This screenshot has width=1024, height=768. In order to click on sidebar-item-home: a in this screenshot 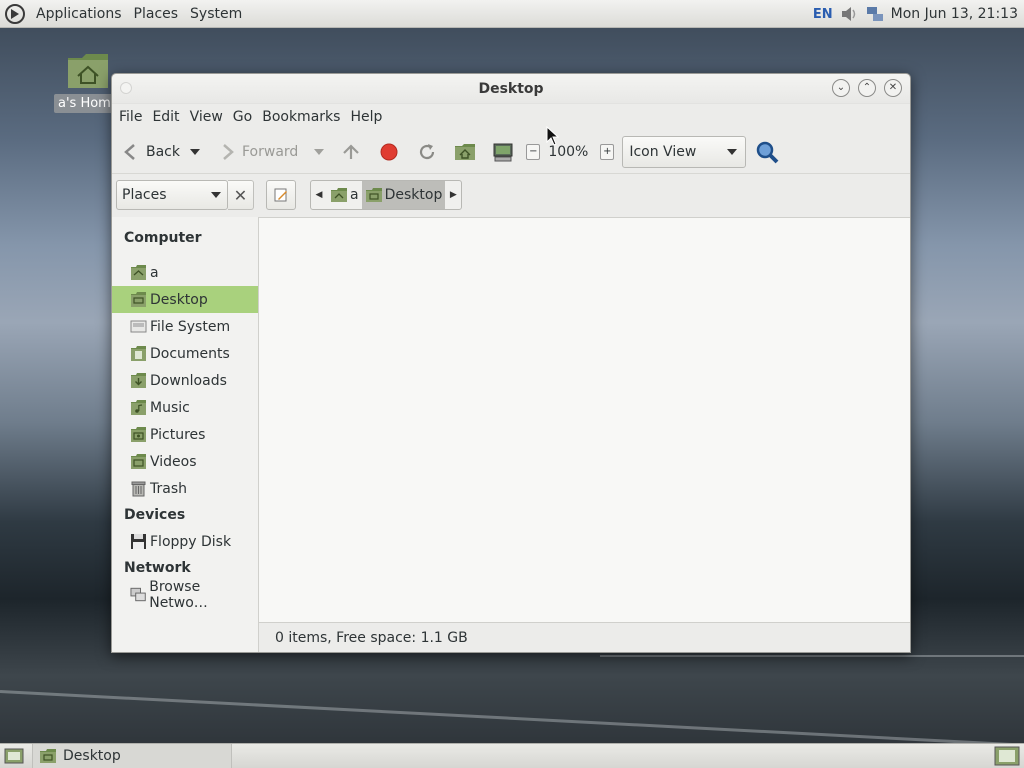, I will do `click(185, 272)`.